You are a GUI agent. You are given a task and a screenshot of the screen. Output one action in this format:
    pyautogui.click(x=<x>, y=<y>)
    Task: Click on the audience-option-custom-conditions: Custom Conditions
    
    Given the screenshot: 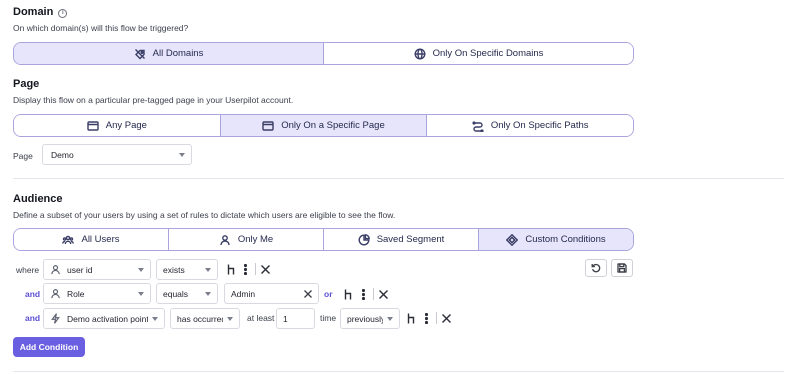 What is the action you would take?
    pyautogui.click(x=555, y=239)
    